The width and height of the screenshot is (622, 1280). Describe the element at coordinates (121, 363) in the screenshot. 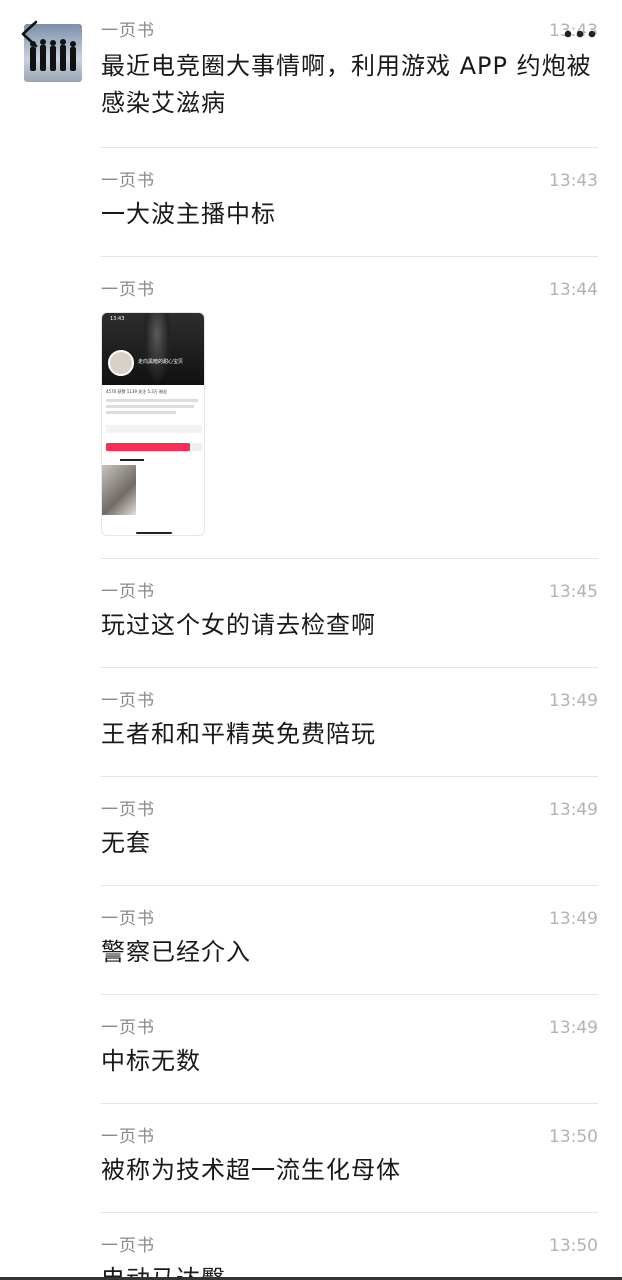

I see `profile-avatar` at that location.